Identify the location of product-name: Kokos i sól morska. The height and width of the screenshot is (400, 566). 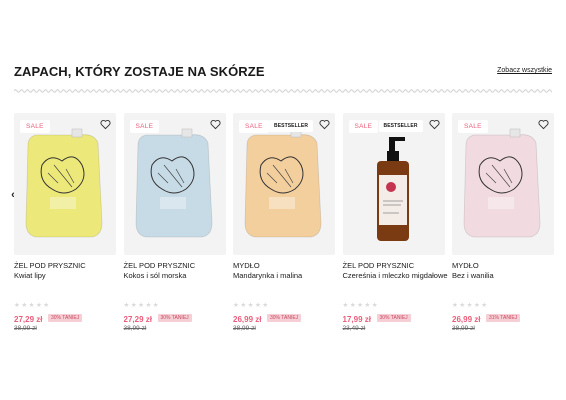
(155, 275).